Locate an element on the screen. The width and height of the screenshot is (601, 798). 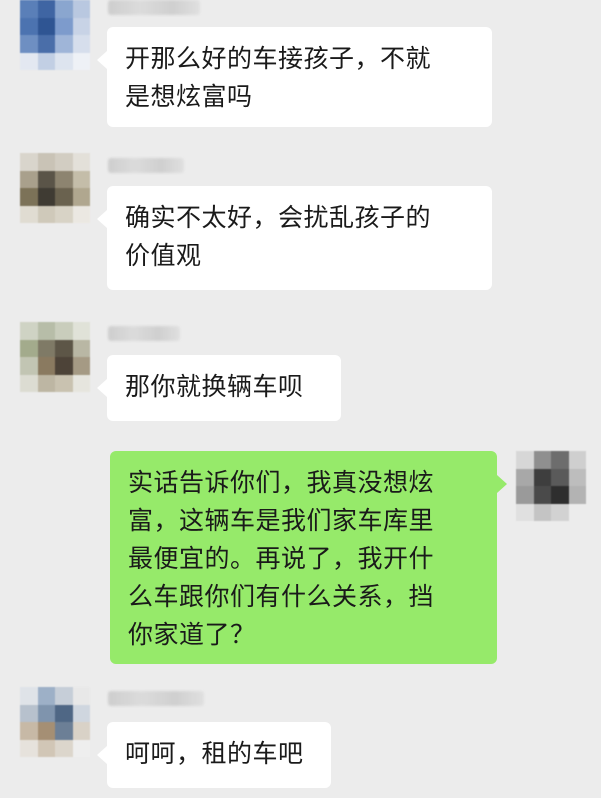
message-bubble: 开那么好的车接孩子，不就 是想炫富吗 is located at coordinates (294, 77).